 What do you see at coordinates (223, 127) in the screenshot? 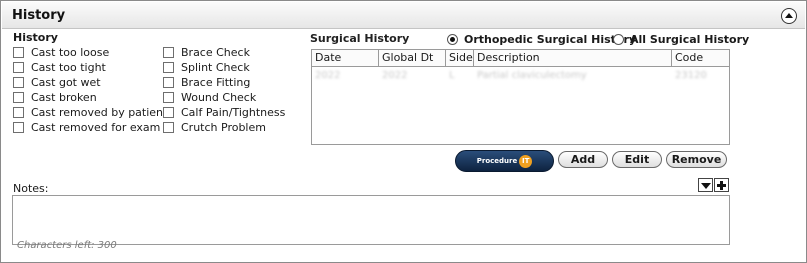
I see `history-item-label: Crutch Problem` at bounding box center [223, 127].